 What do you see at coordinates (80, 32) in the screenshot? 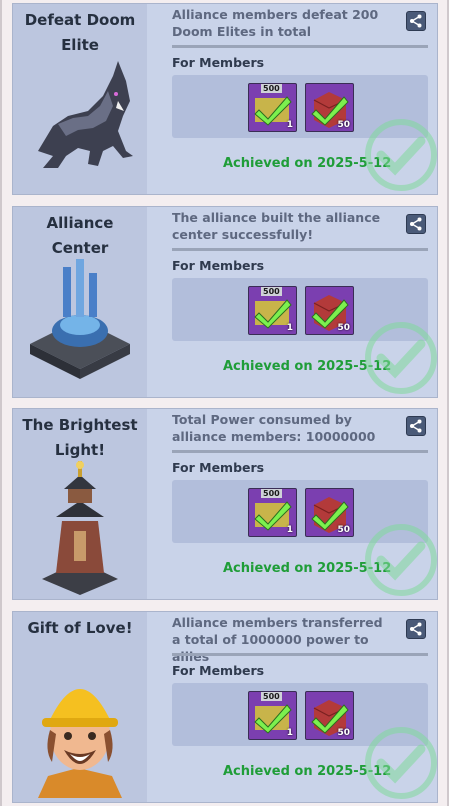
I see `achievement-title: Defeat Doom Elite` at bounding box center [80, 32].